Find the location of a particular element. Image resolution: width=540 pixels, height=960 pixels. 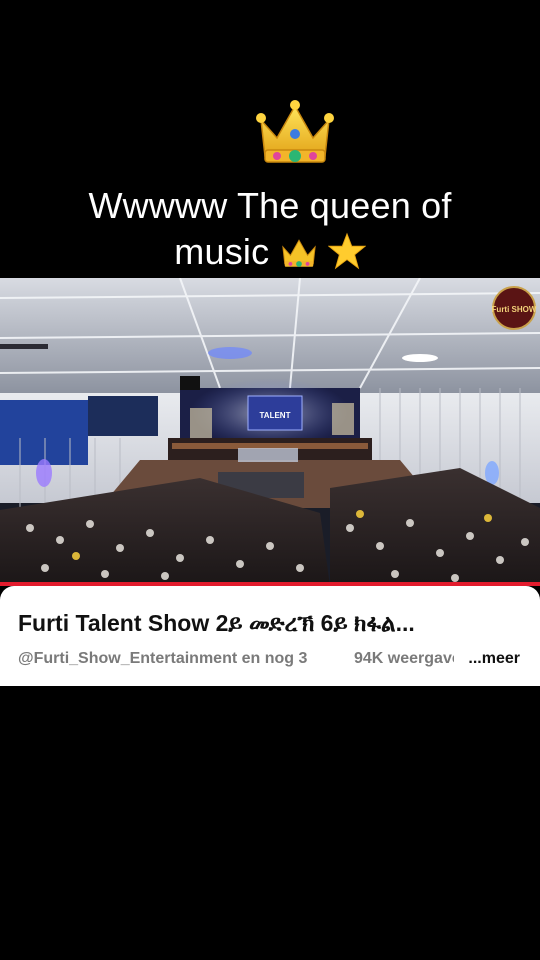

caption-line-2: music is located at coordinates (222, 251).